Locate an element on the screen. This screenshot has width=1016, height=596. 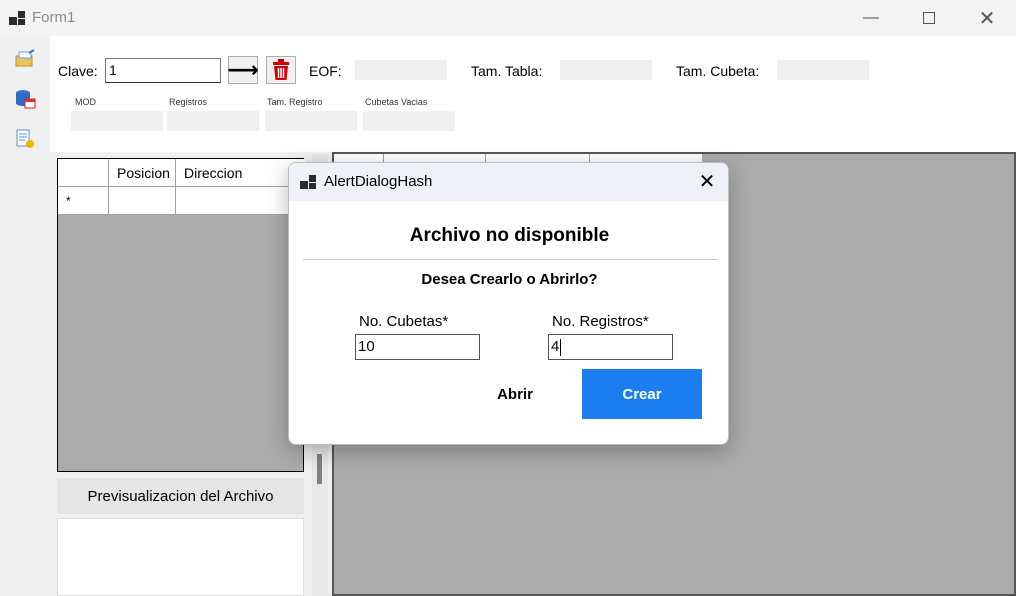
dialog-app-icon is located at coordinates (308, 182).